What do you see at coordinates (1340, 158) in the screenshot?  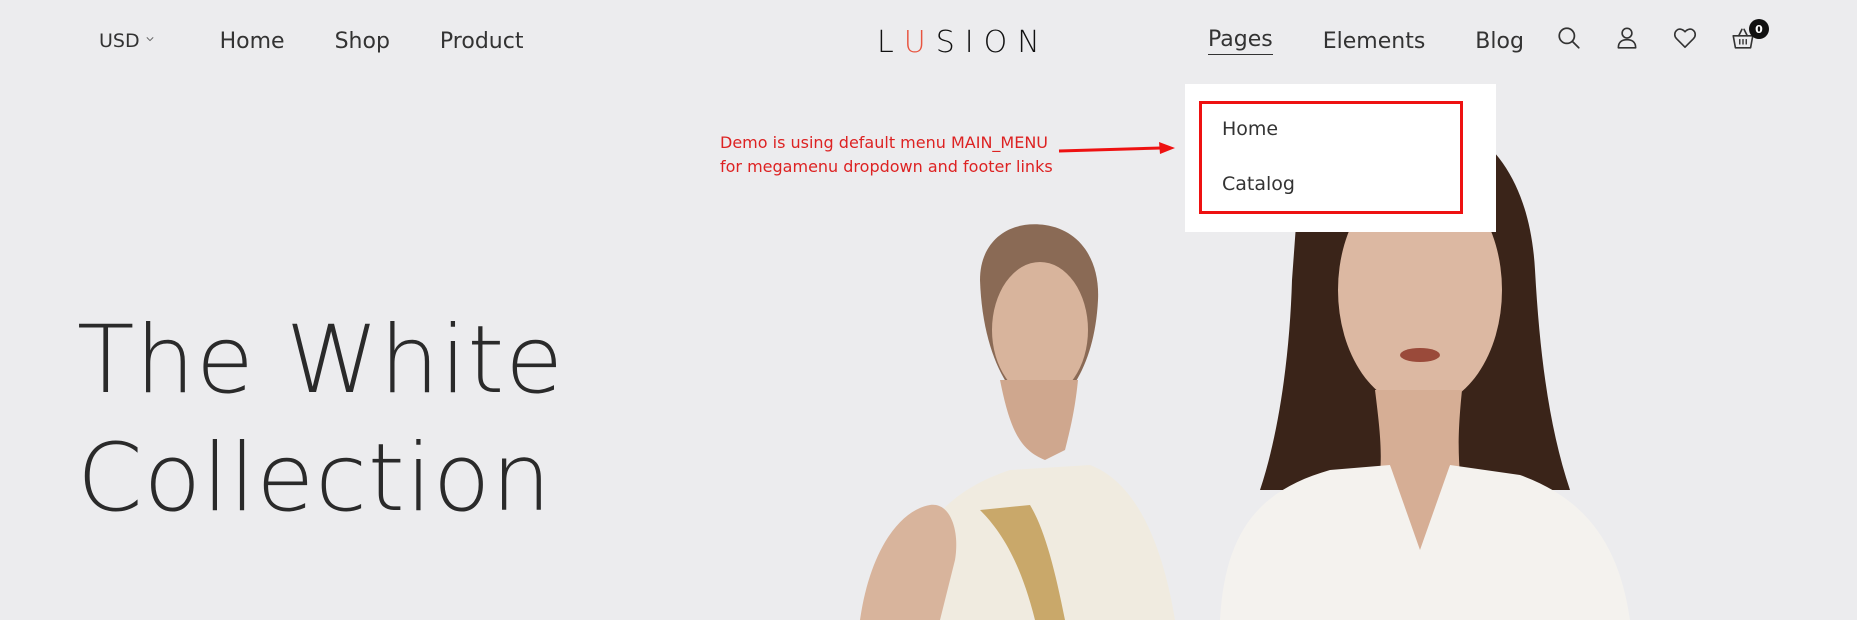 I see `pages-dropdown-menu: Home Catalog` at bounding box center [1340, 158].